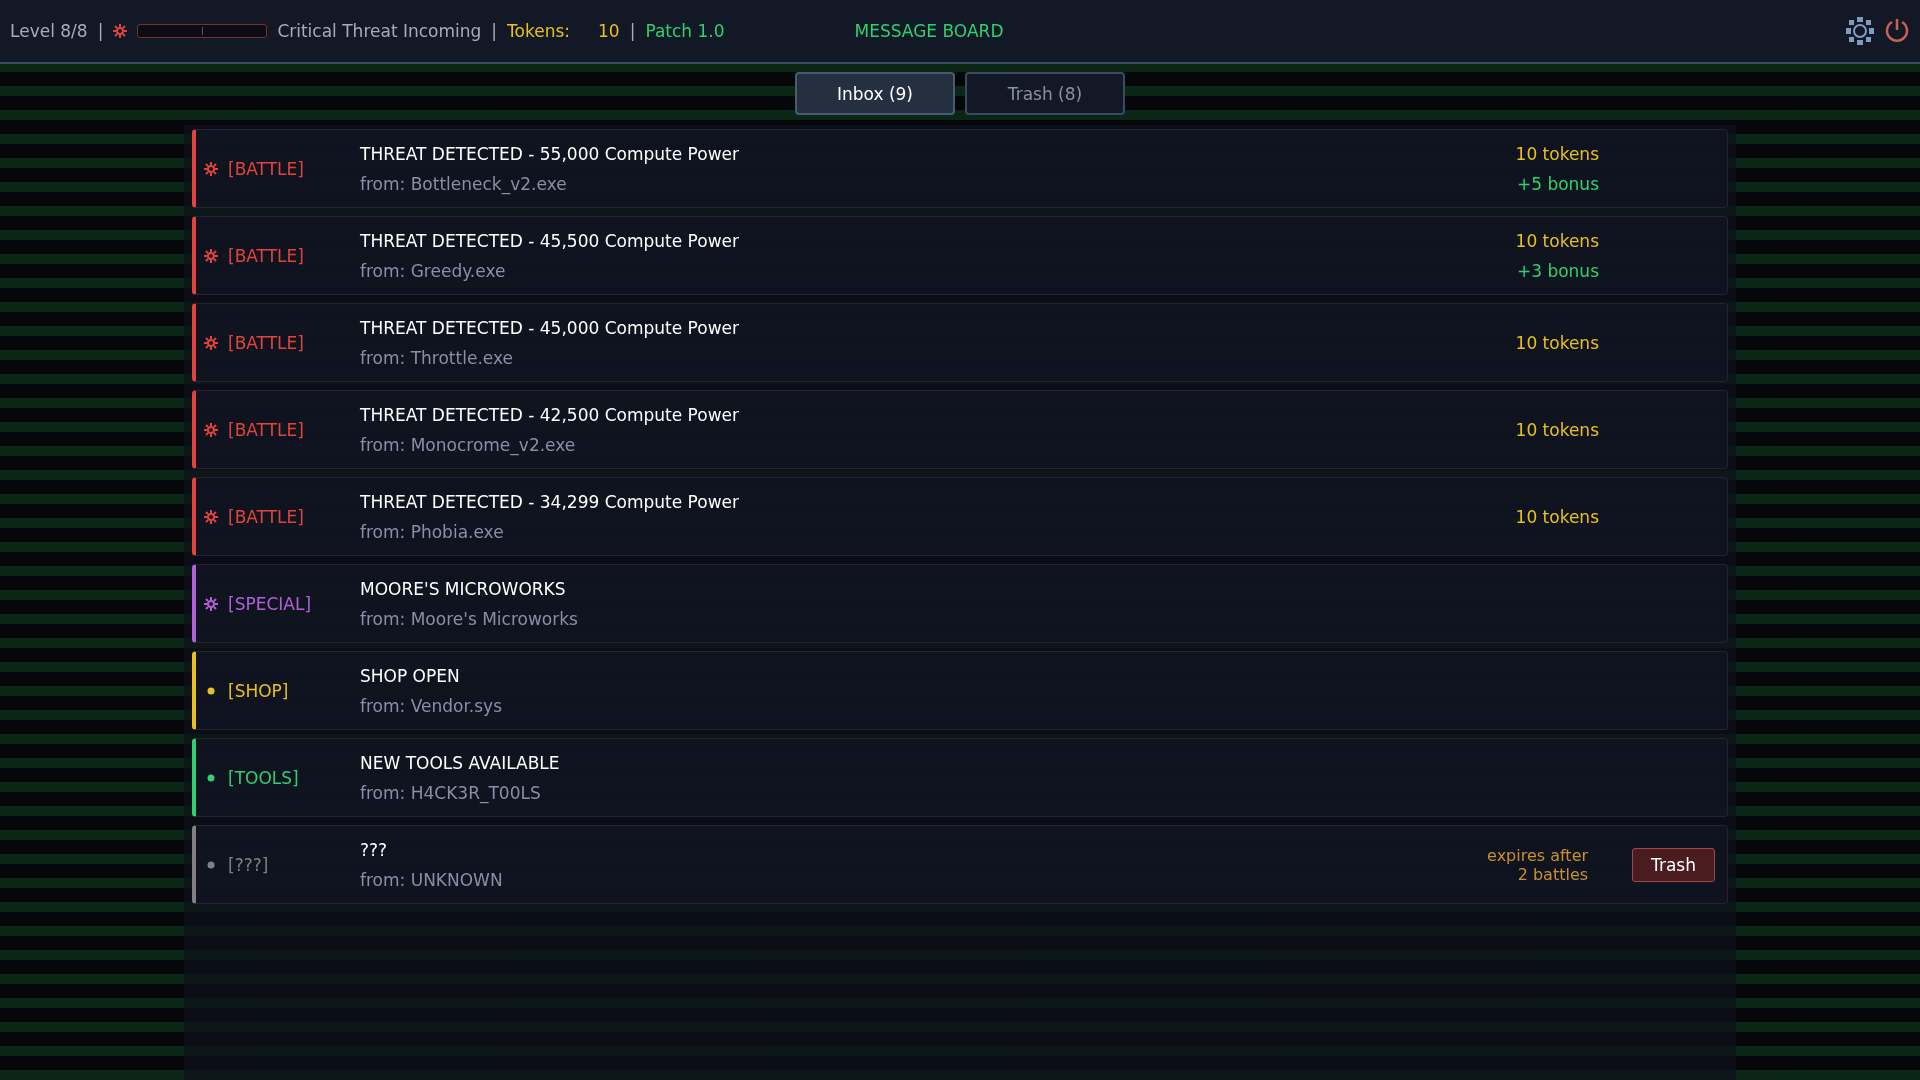  I want to click on message-row: [BATTLE] THREAT DETECTED - 45,500 Compute Power from: Greedy.exe 10 tokens +3 bonus, so click(960, 255).